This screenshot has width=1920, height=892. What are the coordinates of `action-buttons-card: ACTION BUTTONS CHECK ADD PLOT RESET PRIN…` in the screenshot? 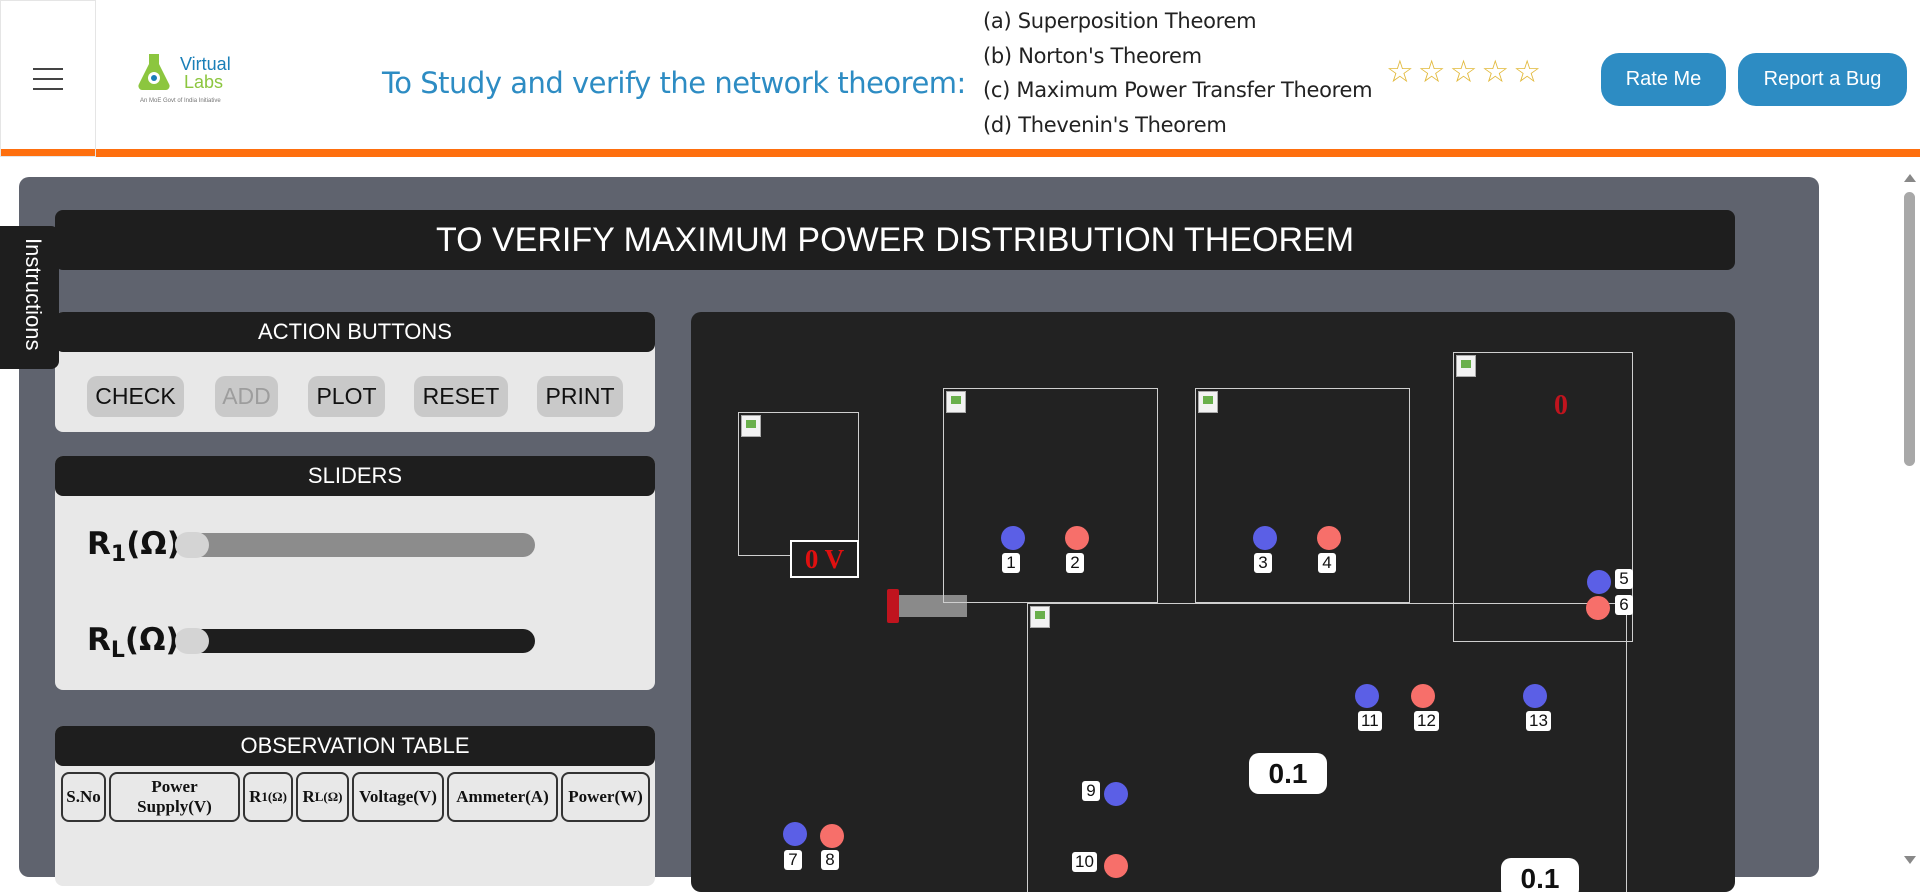 It's located at (355, 372).